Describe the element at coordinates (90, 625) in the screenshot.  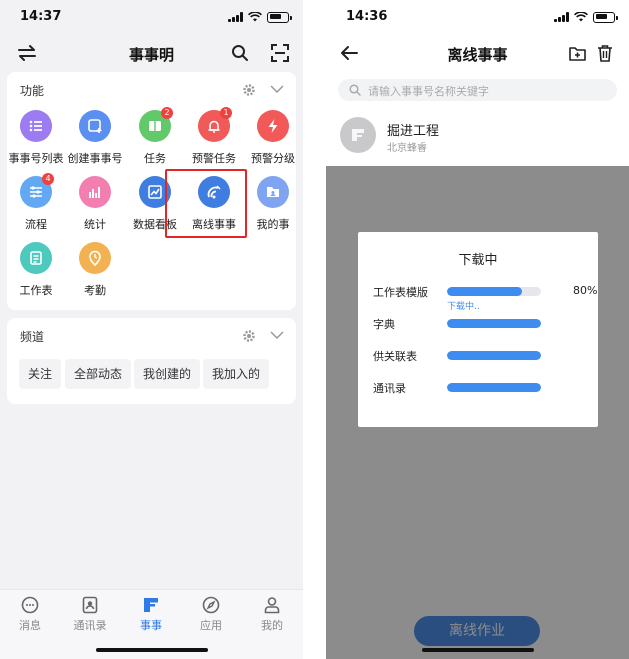
I see `tab-label: 通讯录` at that location.